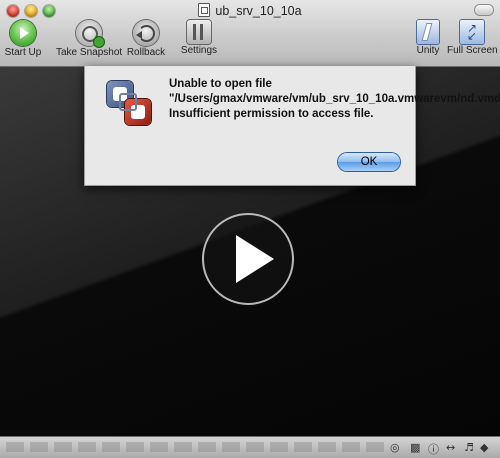  What do you see at coordinates (369, 162) in the screenshot?
I see `ok-button: OK` at bounding box center [369, 162].